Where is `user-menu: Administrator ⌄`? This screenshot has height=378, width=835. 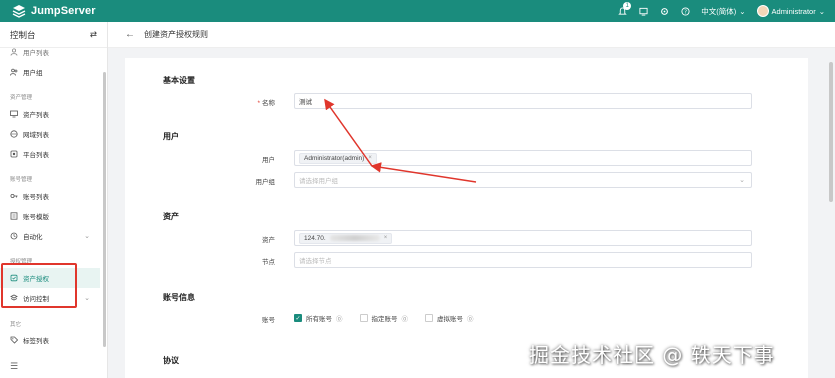 user-menu: Administrator ⌄ is located at coordinates (790, 11).